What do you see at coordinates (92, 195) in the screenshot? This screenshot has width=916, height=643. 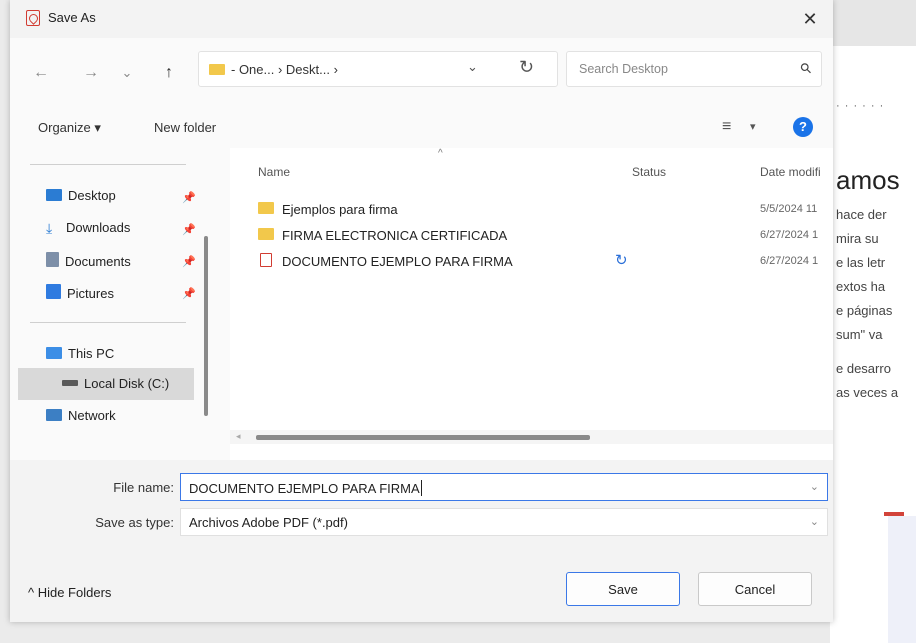 I see `sidebar-item-label: Desktop` at bounding box center [92, 195].